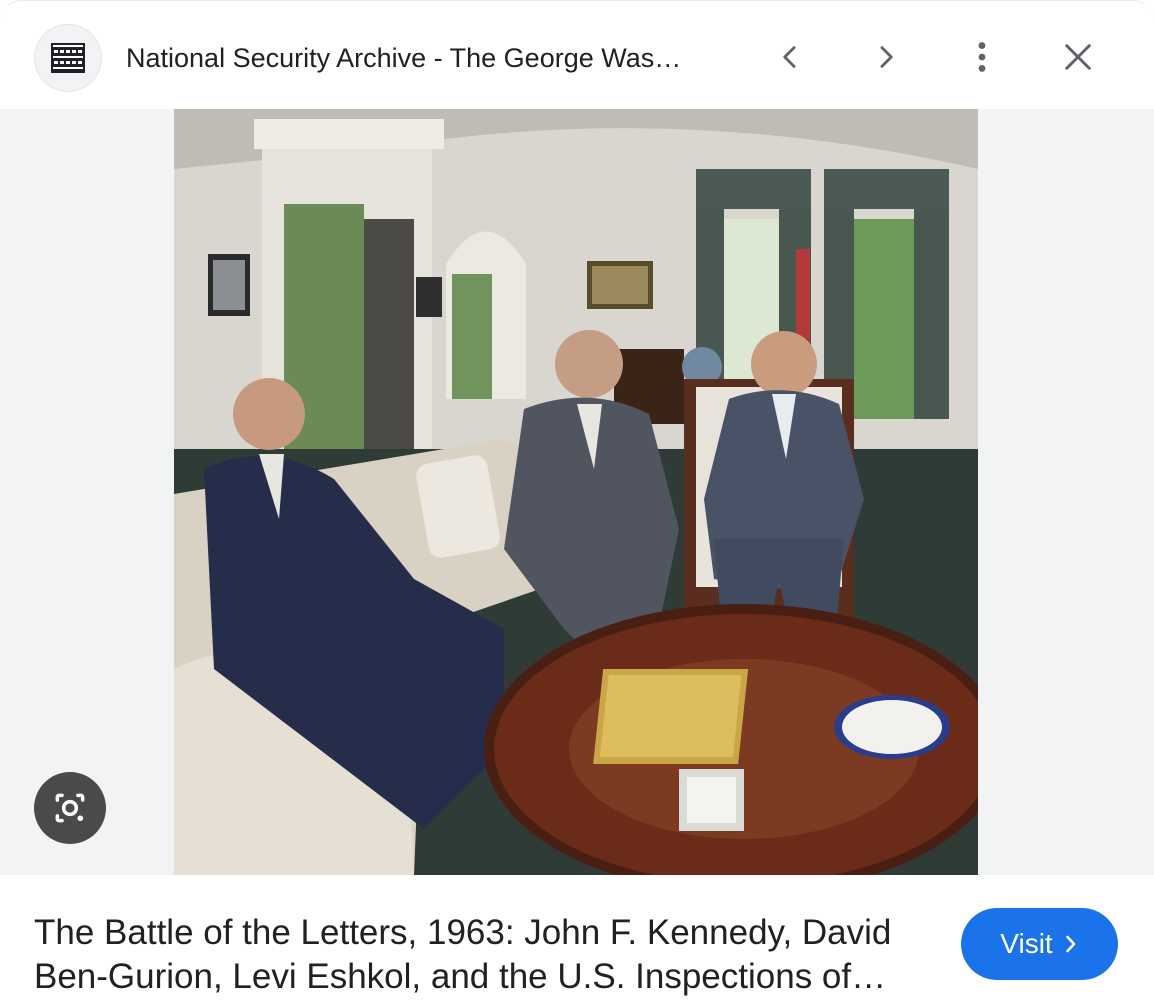 Image resolution: width=1154 pixels, height=1004 pixels. I want to click on chevron-left-icon, so click(789, 57).